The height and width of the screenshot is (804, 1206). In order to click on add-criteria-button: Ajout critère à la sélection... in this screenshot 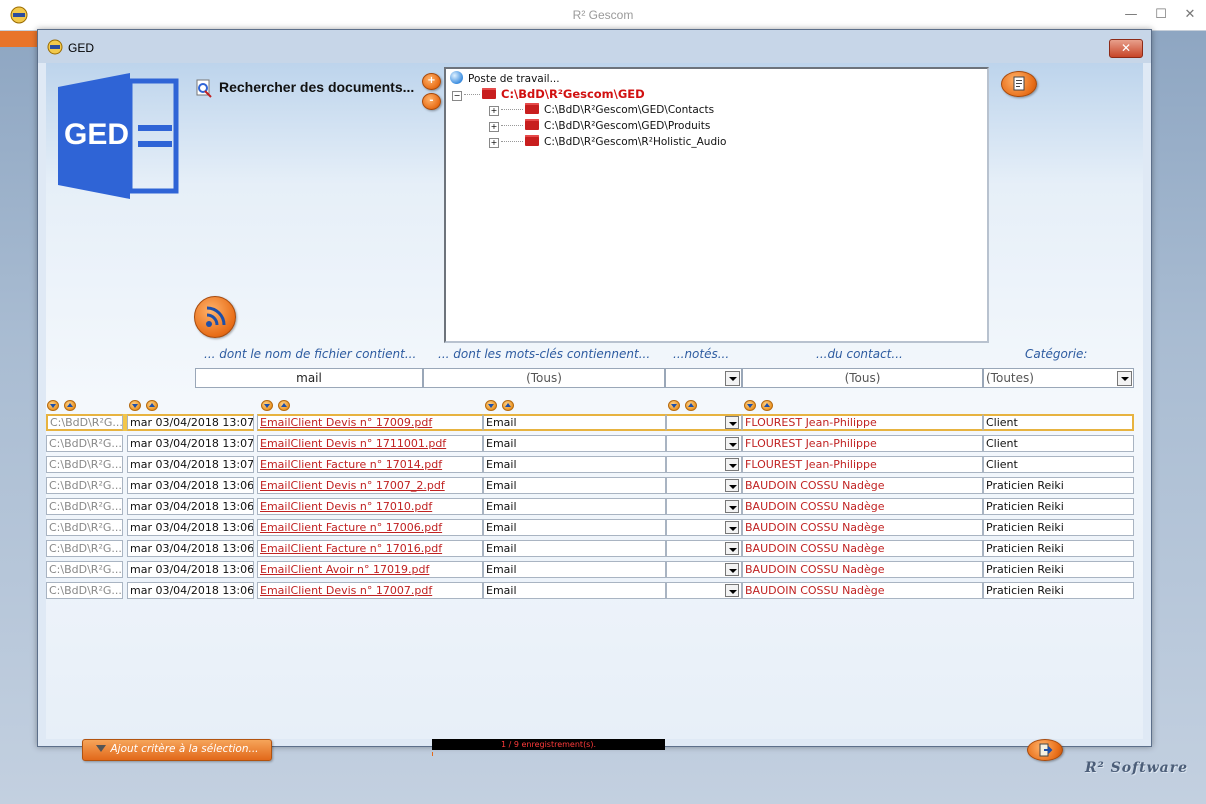, I will do `click(177, 750)`.